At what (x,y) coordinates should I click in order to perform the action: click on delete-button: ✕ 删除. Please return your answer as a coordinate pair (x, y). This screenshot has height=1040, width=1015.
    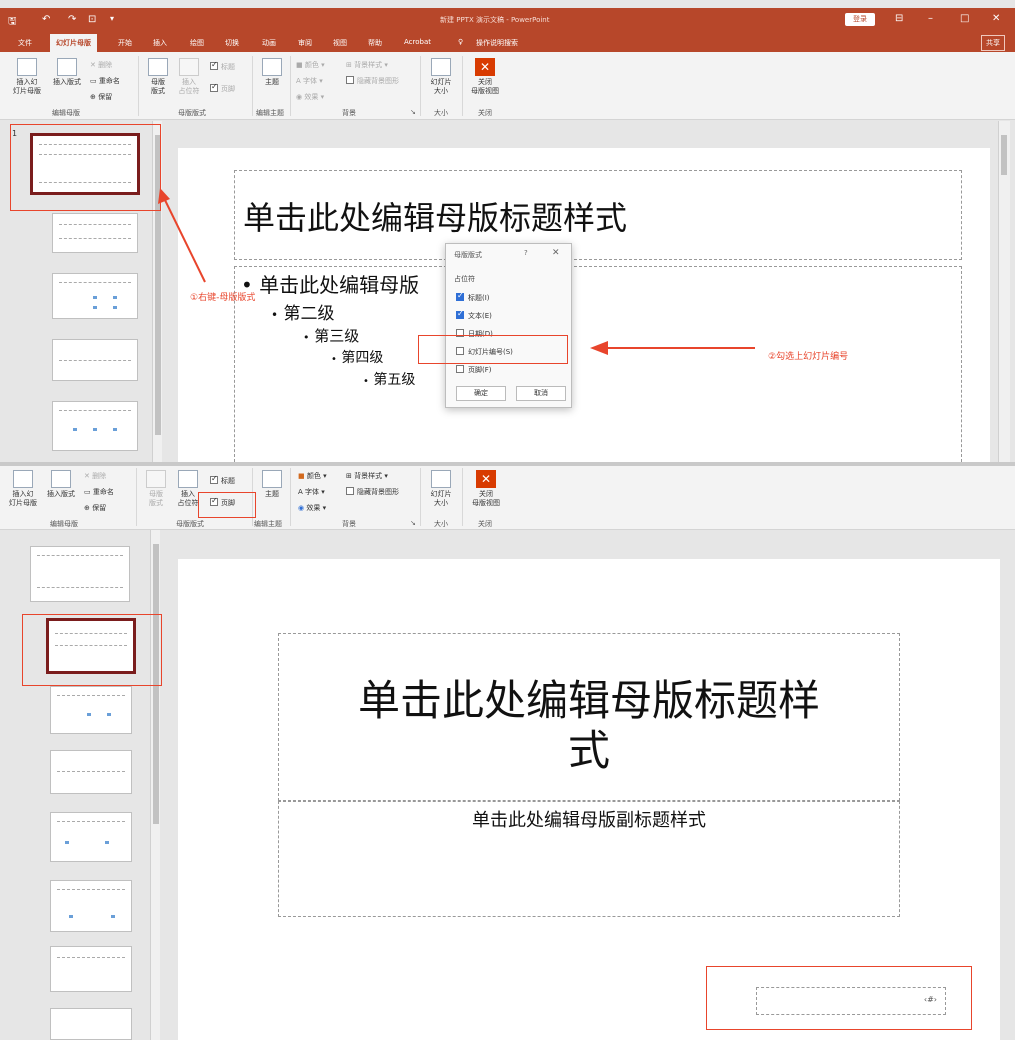
    Looking at the image, I should click on (95, 476).